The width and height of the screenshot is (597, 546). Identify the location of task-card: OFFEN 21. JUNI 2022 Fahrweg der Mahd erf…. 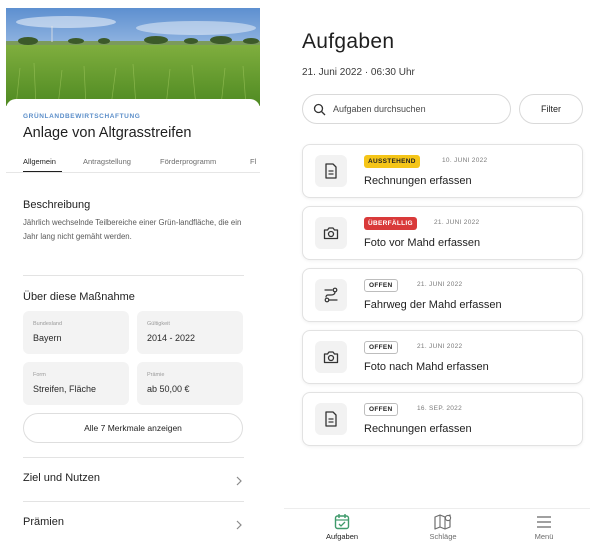
(442, 295).